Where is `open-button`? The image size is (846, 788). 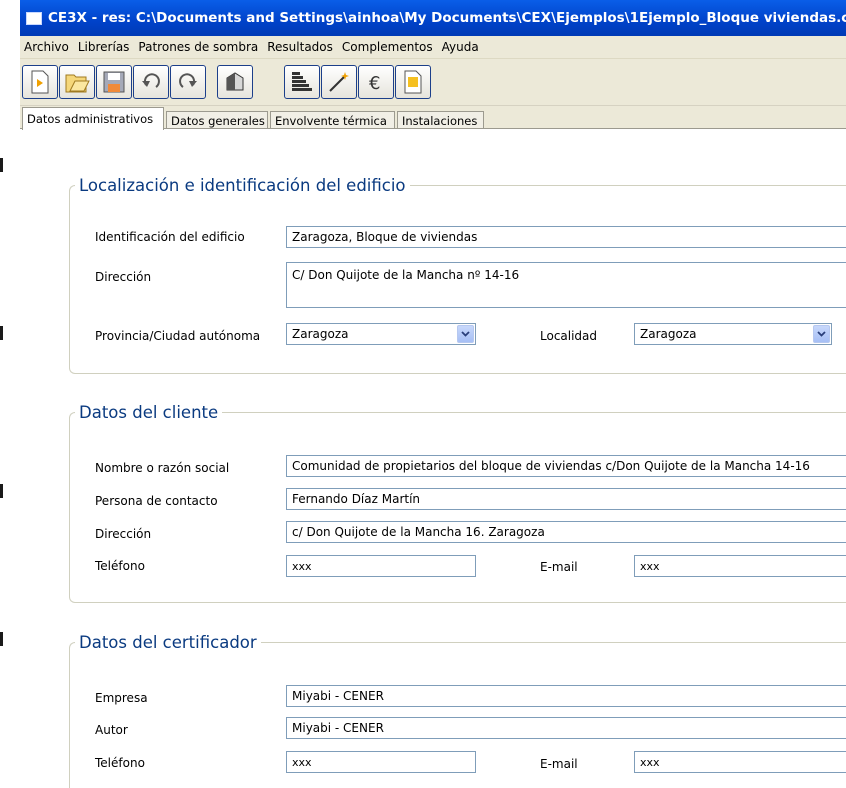 open-button is located at coordinates (77, 82).